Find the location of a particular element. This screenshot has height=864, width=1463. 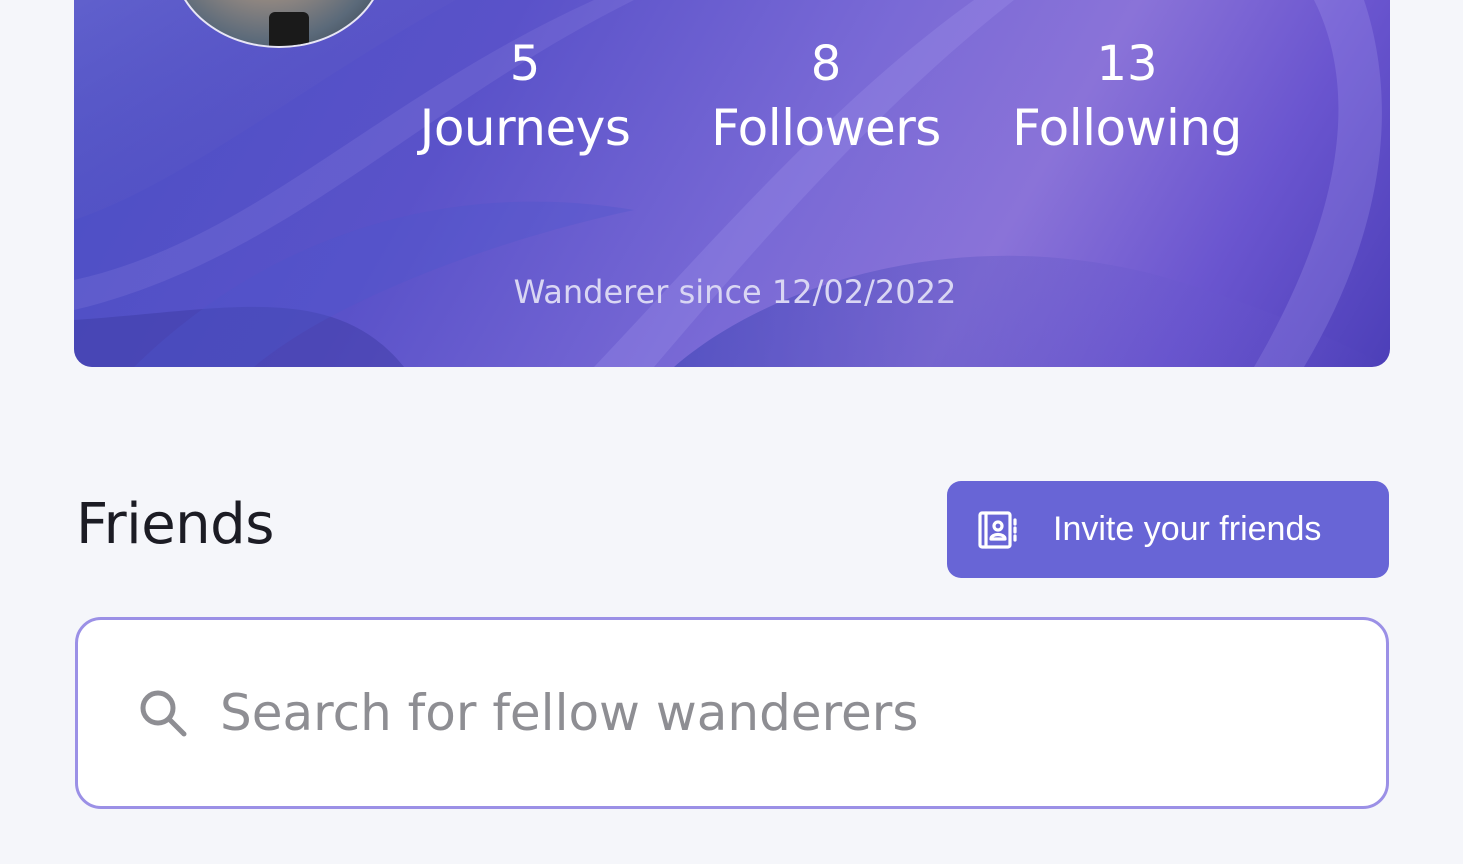

search-input is located at coordinates (770, 713).